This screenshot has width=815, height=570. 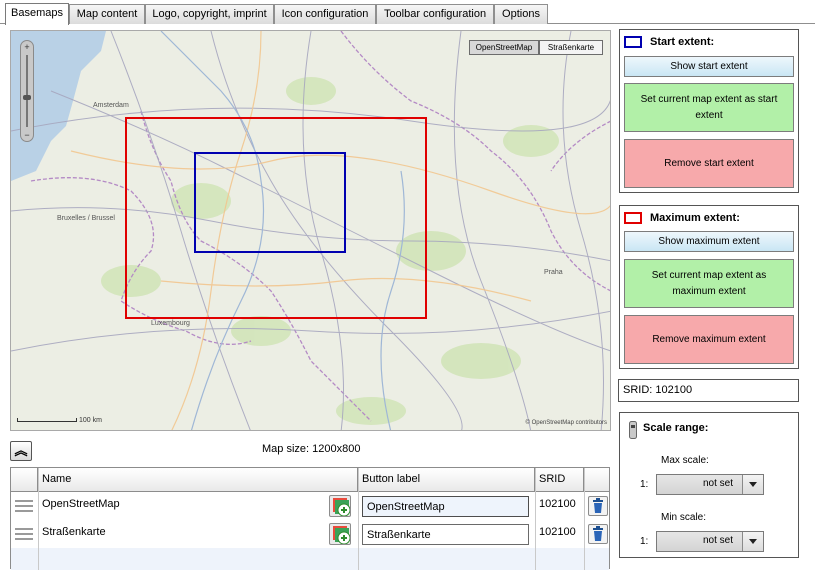 I want to click on scale-range-icon, so click(x=633, y=430).